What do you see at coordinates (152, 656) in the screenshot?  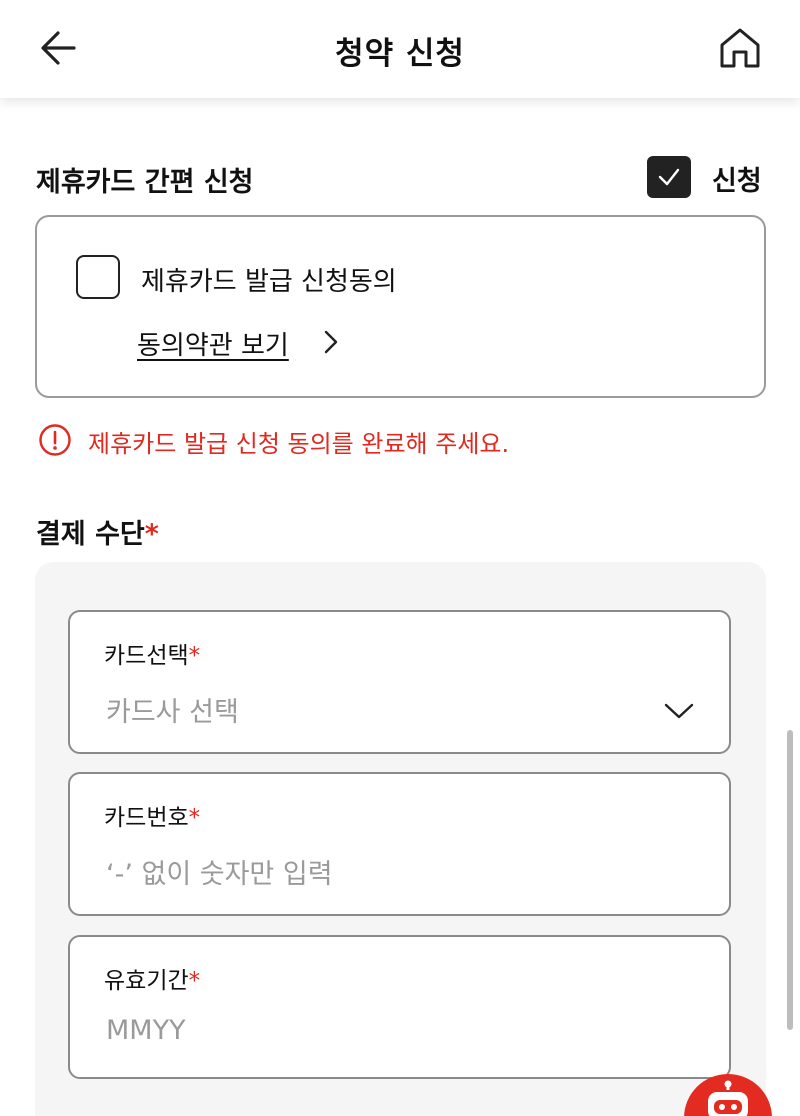 I see `field-label: 카드선택*` at bounding box center [152, 656].